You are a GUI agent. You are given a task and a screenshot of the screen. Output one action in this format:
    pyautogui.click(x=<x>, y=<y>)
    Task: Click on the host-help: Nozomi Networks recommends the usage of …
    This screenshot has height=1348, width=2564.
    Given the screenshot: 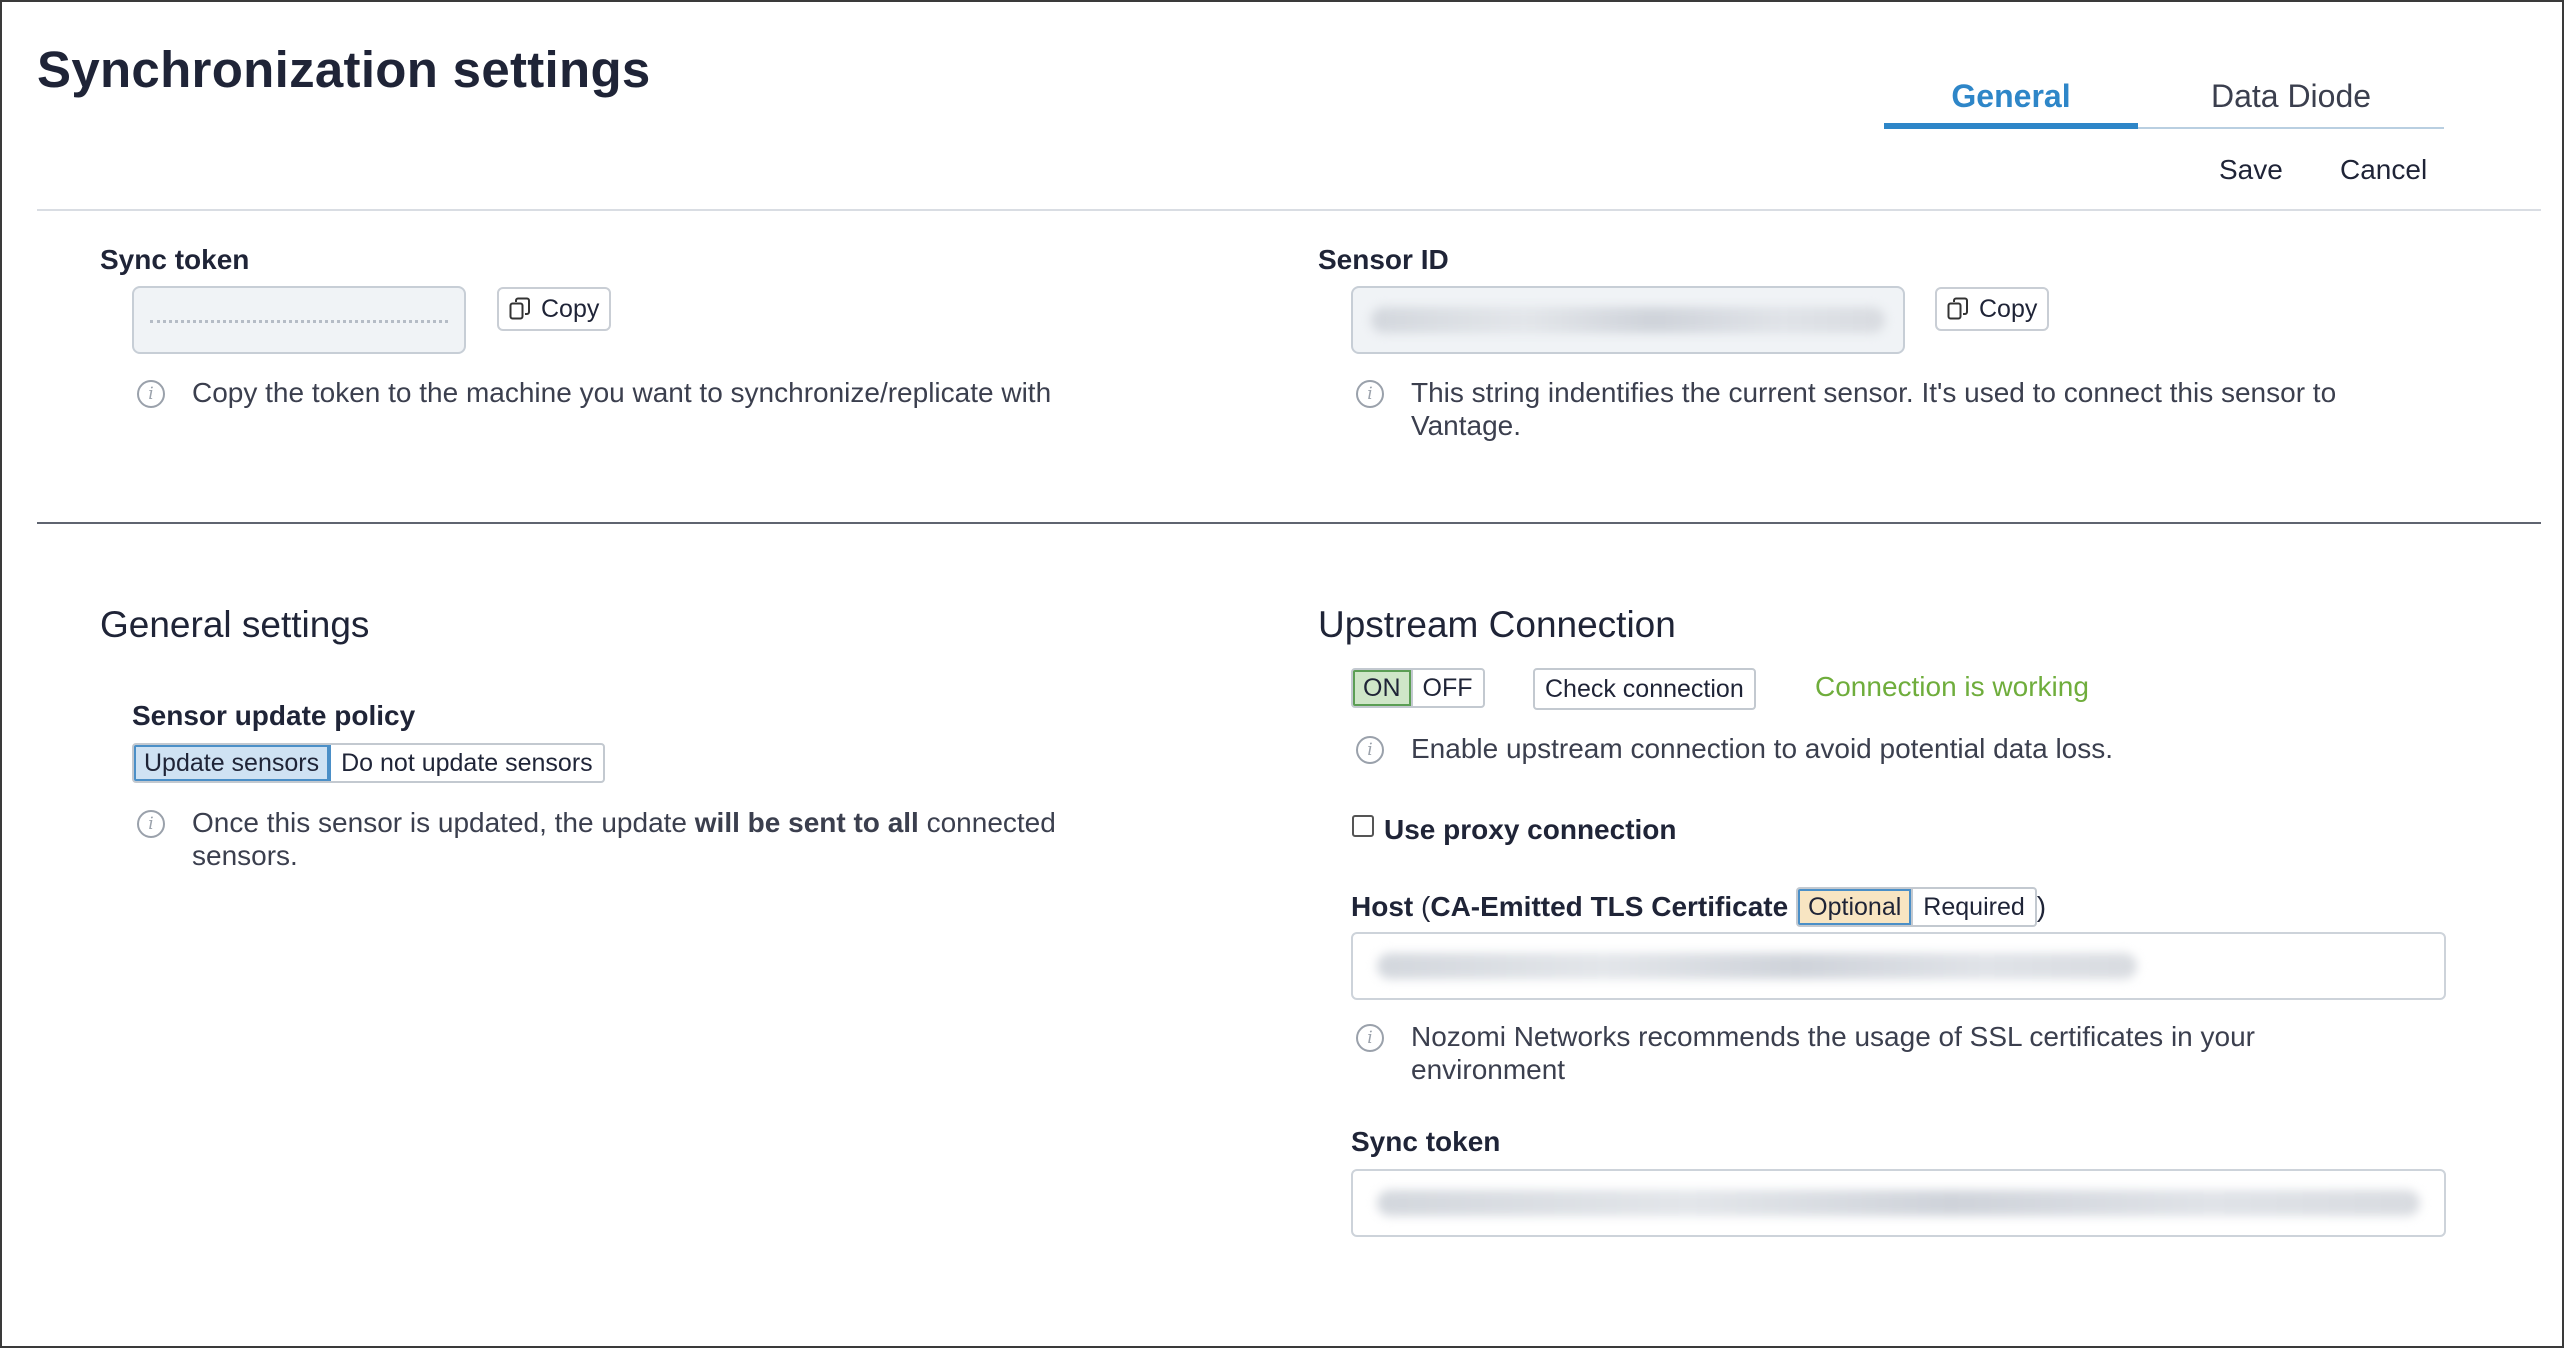 What is the action you would take?
    pyautogui.click(x=1833, y=1053)
    